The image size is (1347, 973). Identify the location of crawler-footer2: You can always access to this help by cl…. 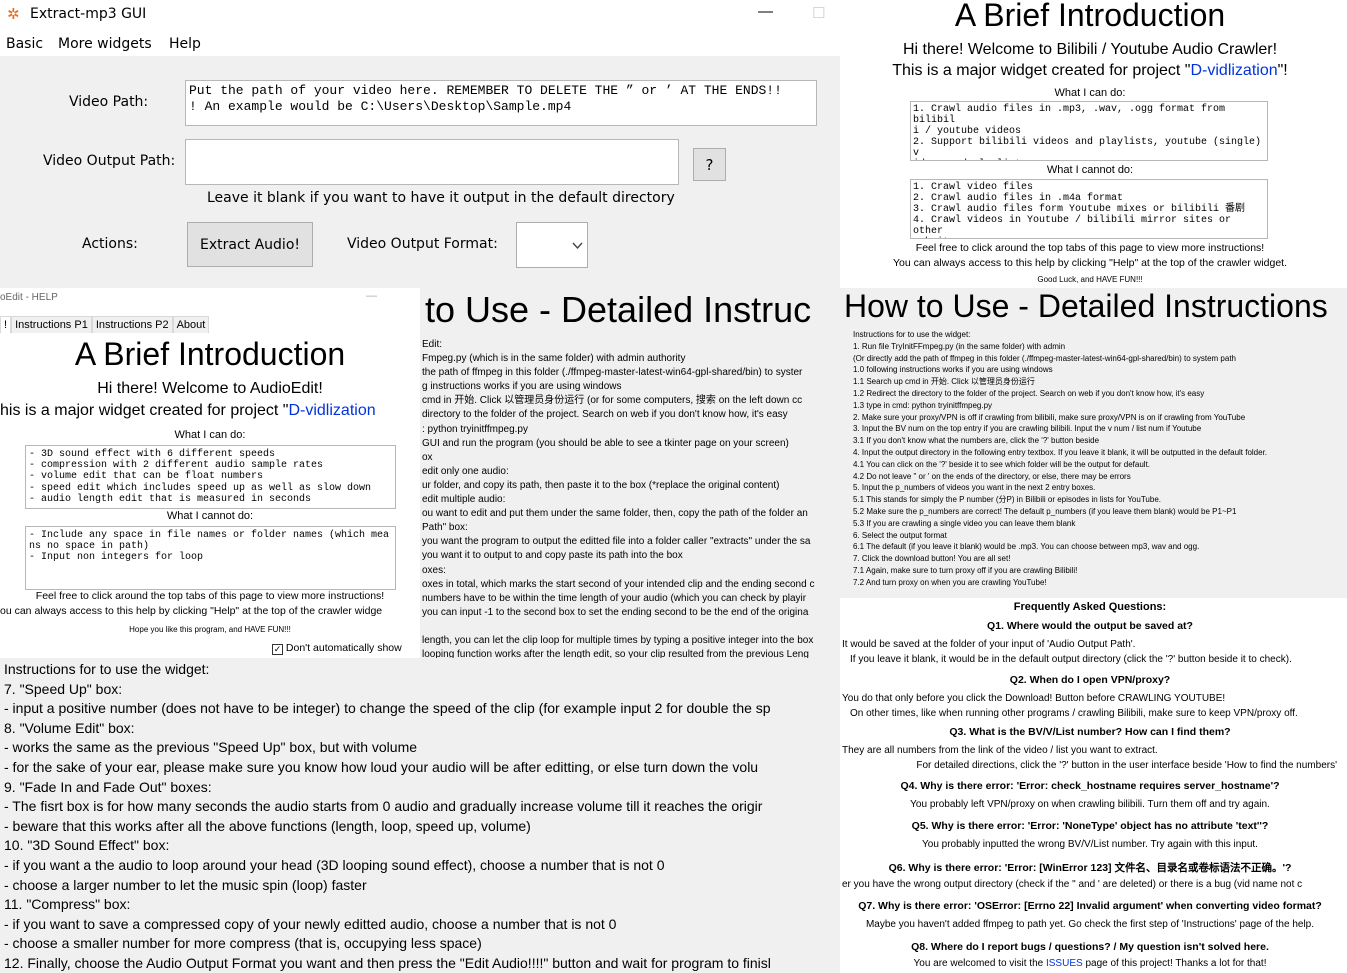
(1090, 263).